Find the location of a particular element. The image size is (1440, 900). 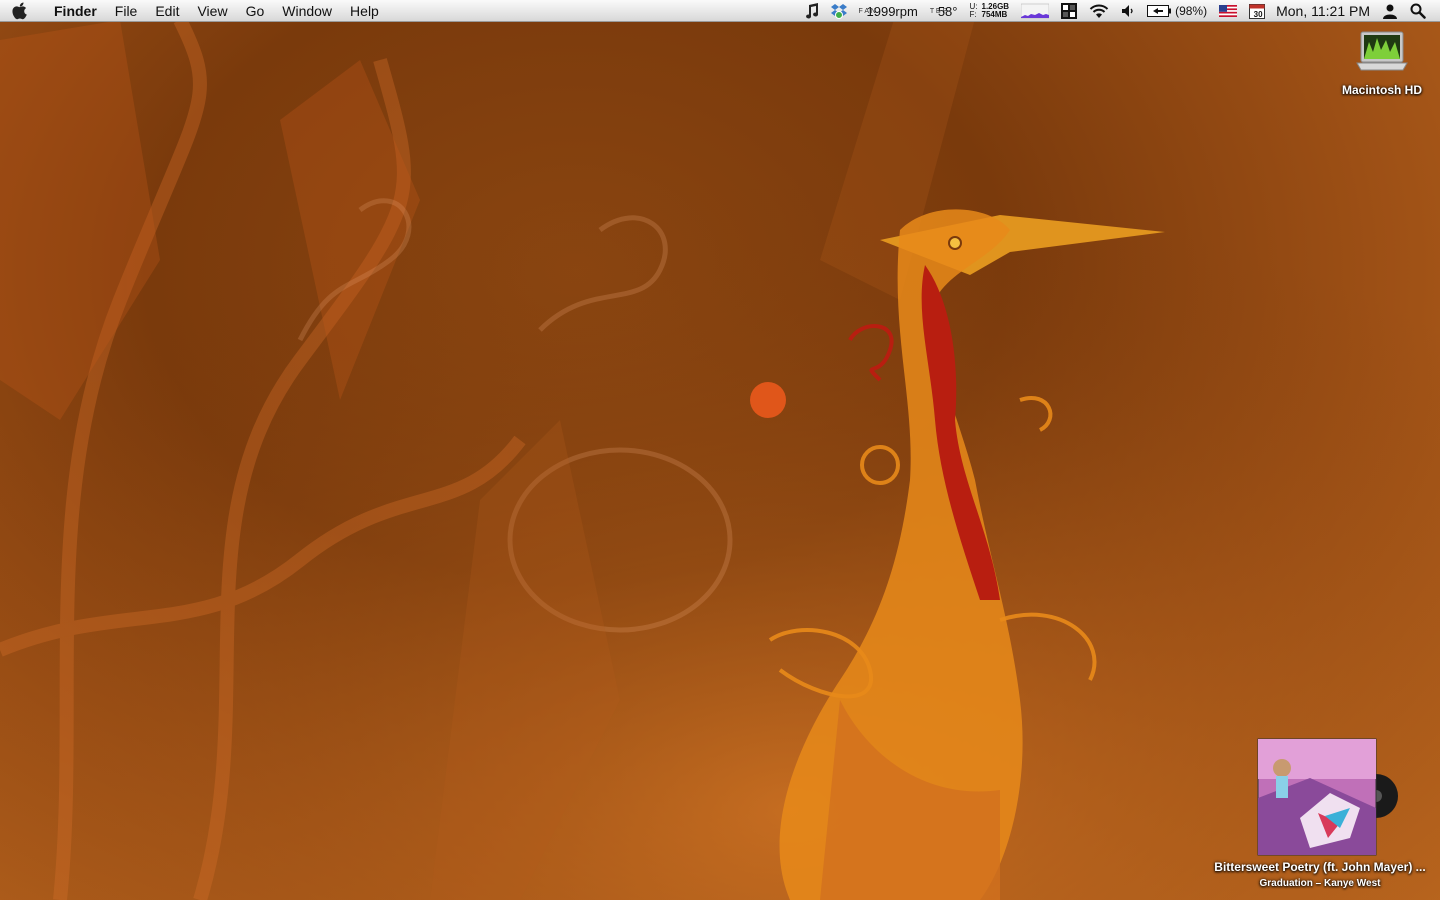

battery-percent: (98%) is located at coordinates (1191, 11).